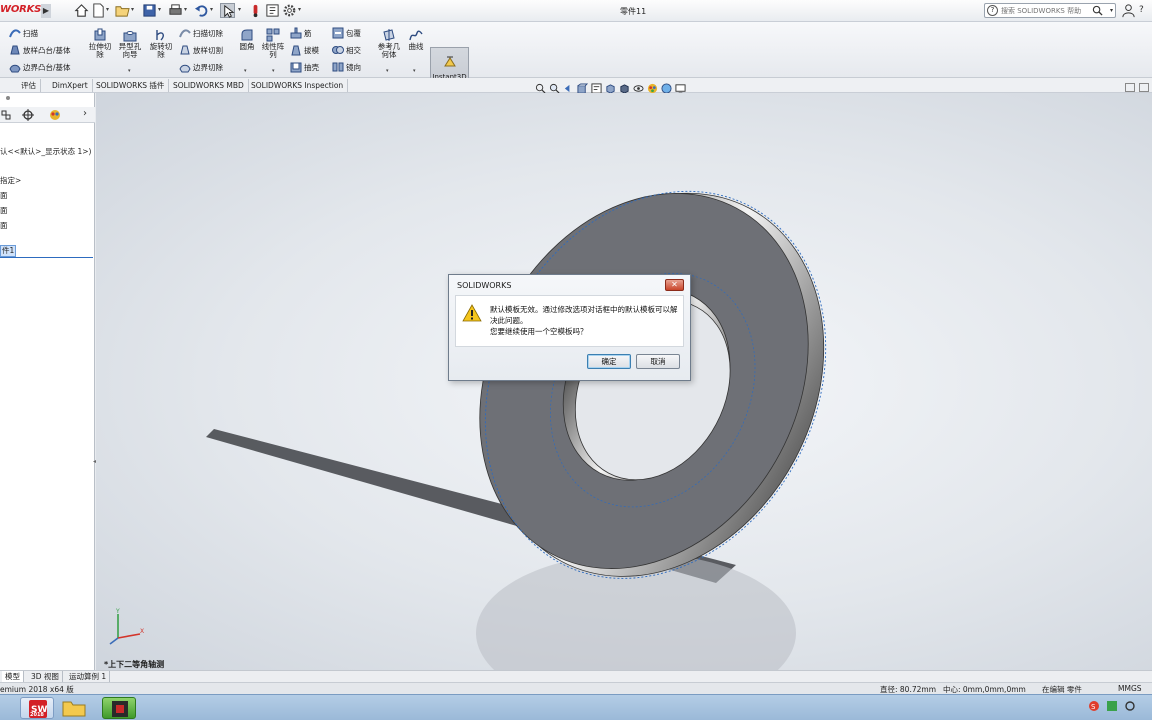 The width and height of the screenshot is (1152, 720). What do you see at coordinates (175, 10) in the screenshot?
I see `print-icon` at bounding box center [175, 10].